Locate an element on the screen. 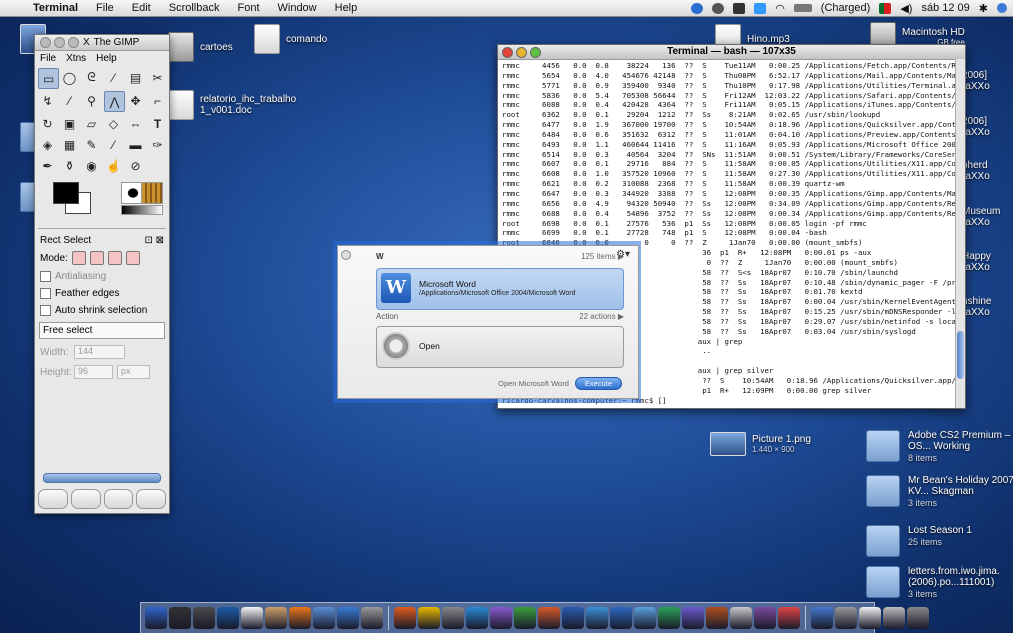 The height and width of the screenshot is (633, 1013). menu-help: Help is located at coordinates (346, 8).